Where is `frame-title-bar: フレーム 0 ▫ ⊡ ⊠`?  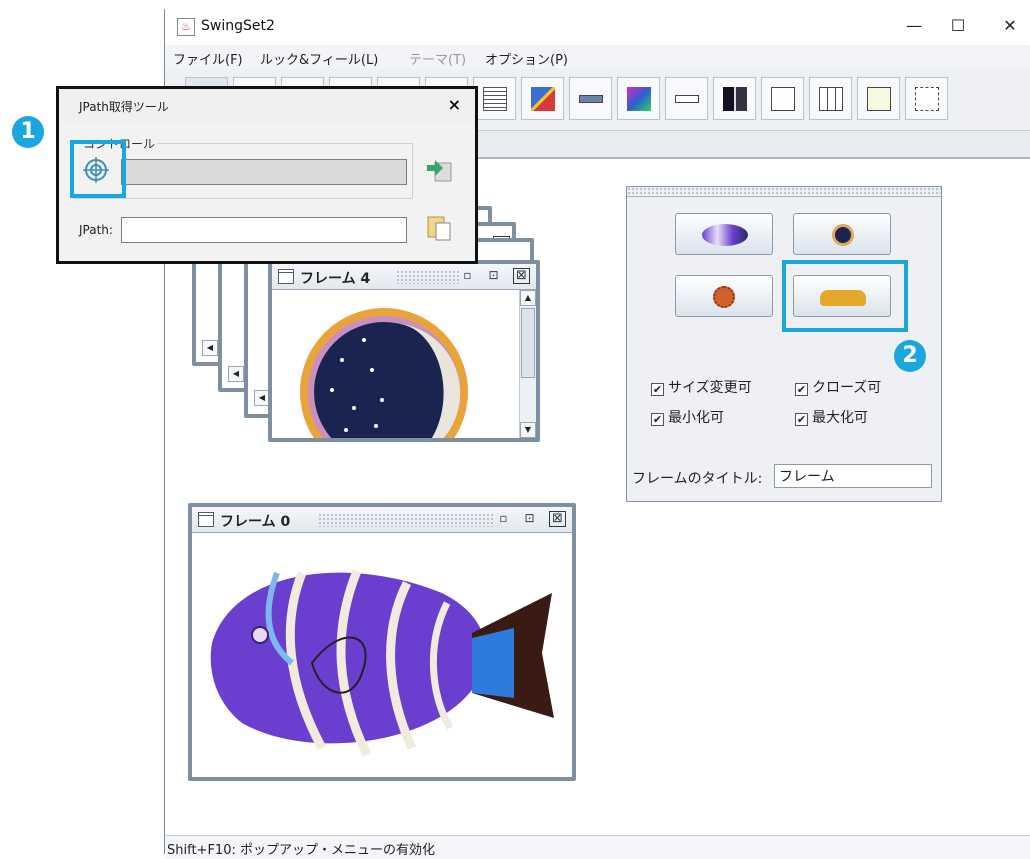
frame-title-bar: フレーム 0 ▫ ⊡ ⊠ is located at coordinates (382, 520).